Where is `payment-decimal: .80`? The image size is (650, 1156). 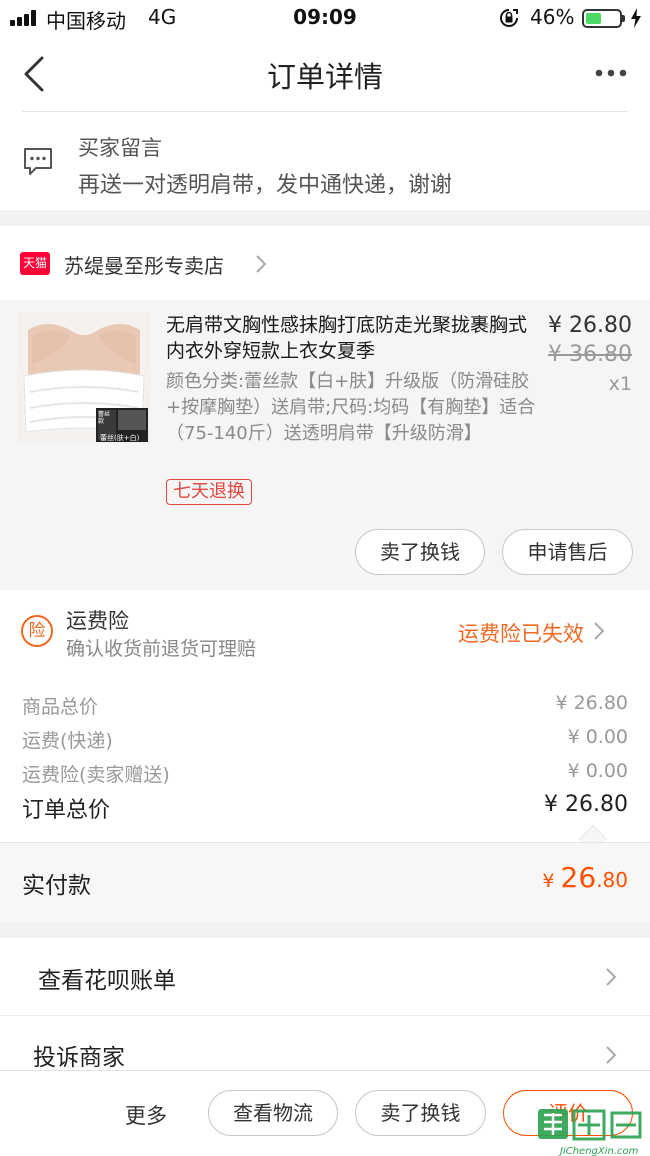 payment-decimal: .80 is located at coordinates (612, 880).